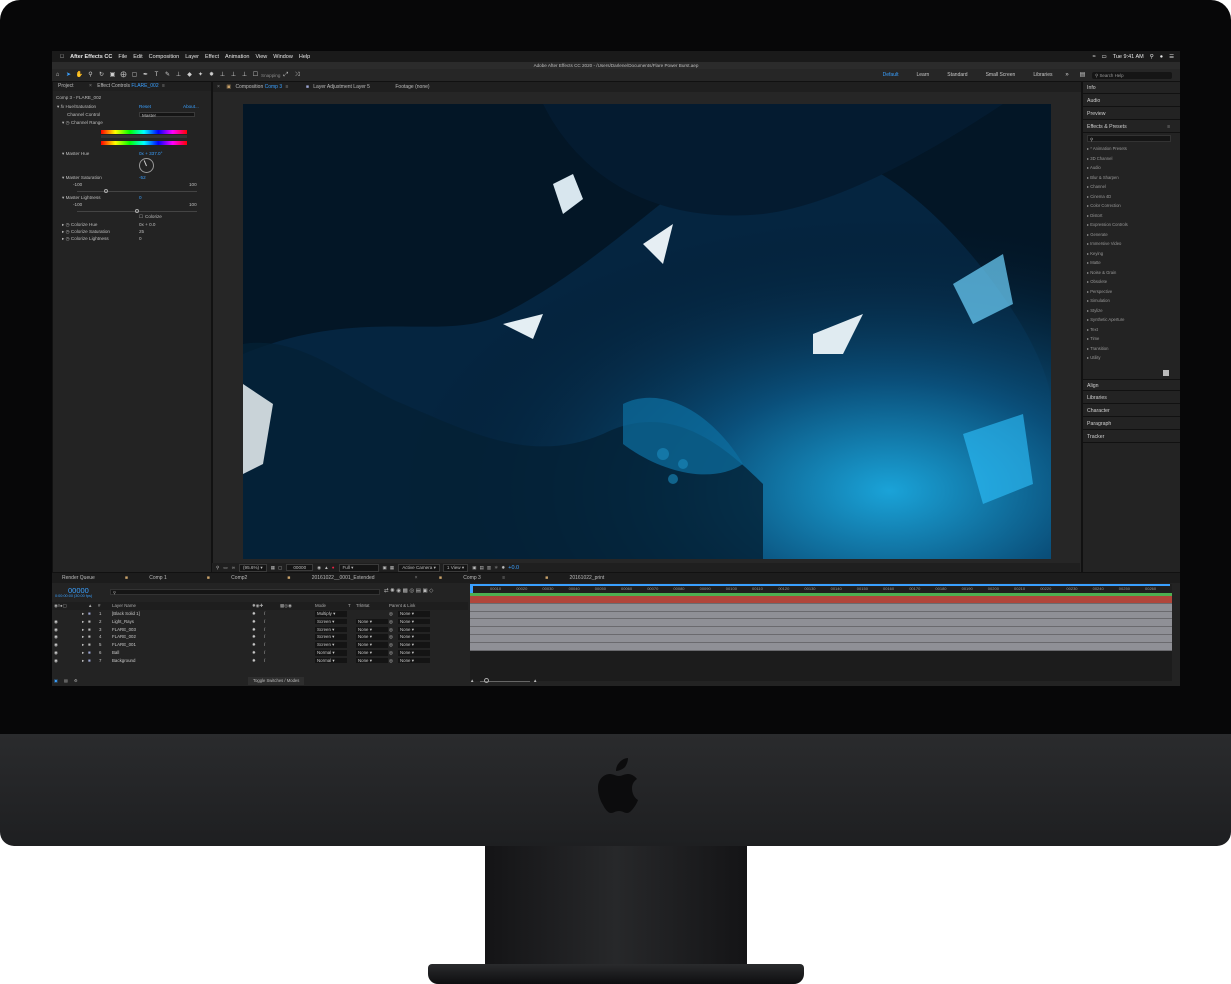  Describe the element at coordinates (144, 136) in the screenshot. I see `channel-range-slider` at that location.